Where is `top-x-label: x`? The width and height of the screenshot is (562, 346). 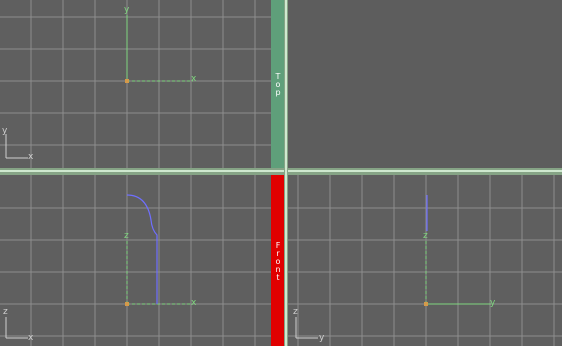
top-x-label: x is located at coordinates (194, 79).